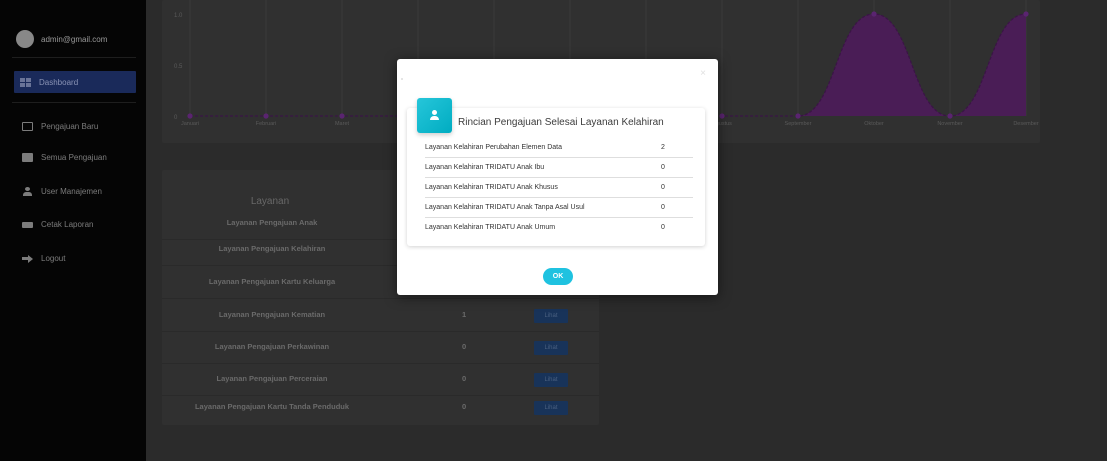 Image resolution: width=1107 pixels, height=461 pixels. What do you see at coordinates (874, 124) in the screenshot?
I see `x-tick-label: Oktober` at bounding box center [874, 124].